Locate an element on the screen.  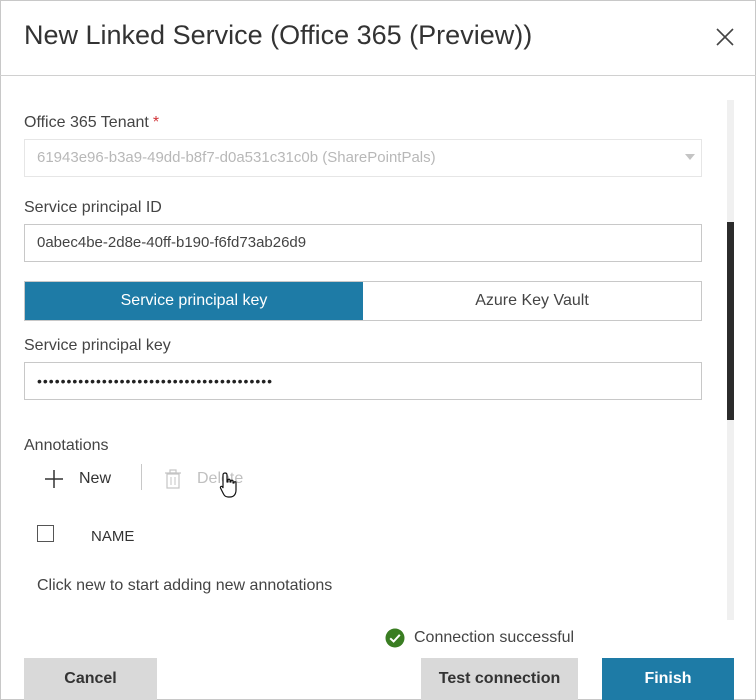
name-column-header: NAME is located at coordinates (113, 536).